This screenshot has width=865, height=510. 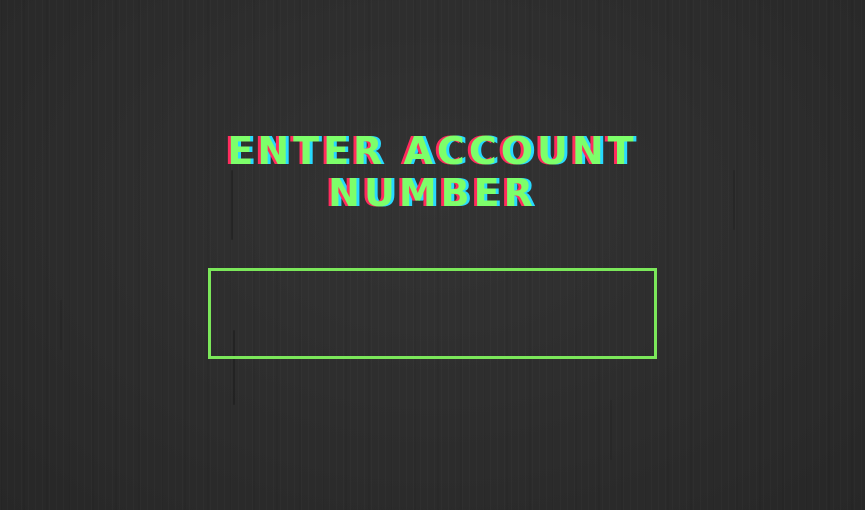 What do you see at coordinates (432, 151) in the screenshot?
I see `prompt-line-1: ENTER ACCOUNT` at bounding box center [432, 151].